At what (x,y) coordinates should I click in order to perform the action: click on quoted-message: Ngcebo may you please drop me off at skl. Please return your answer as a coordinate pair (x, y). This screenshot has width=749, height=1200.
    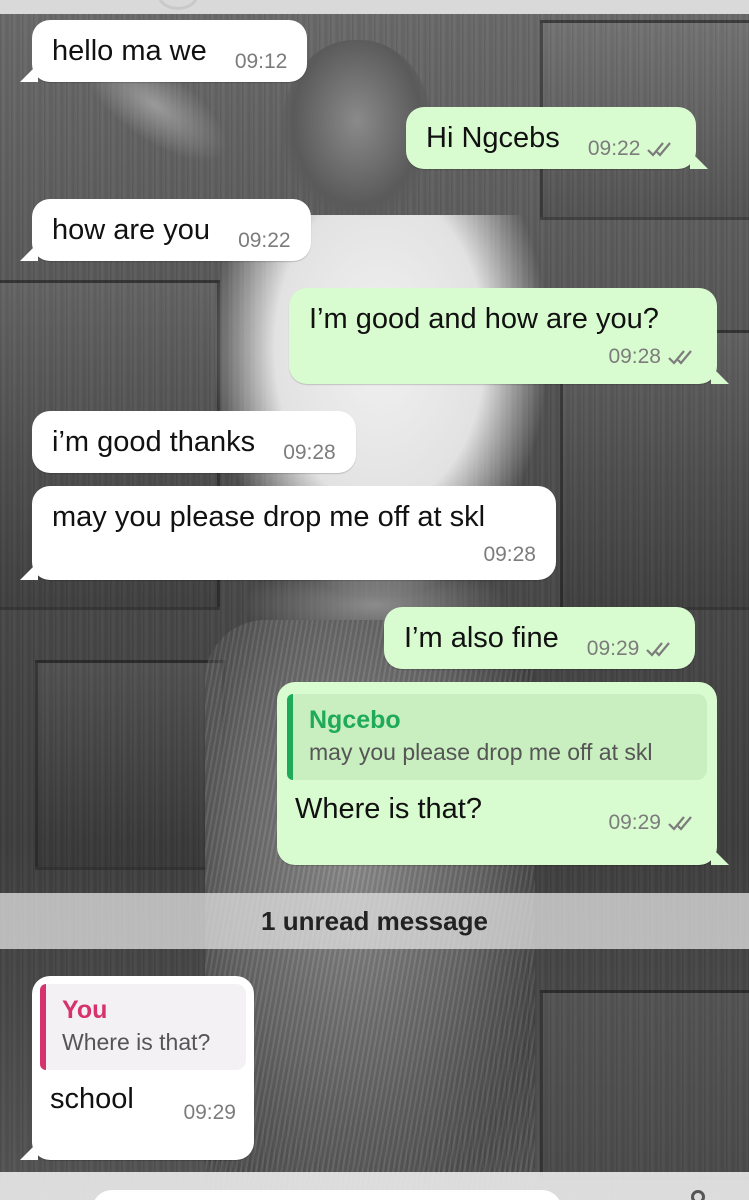
    Looking at the image, I should click on (497, 737).